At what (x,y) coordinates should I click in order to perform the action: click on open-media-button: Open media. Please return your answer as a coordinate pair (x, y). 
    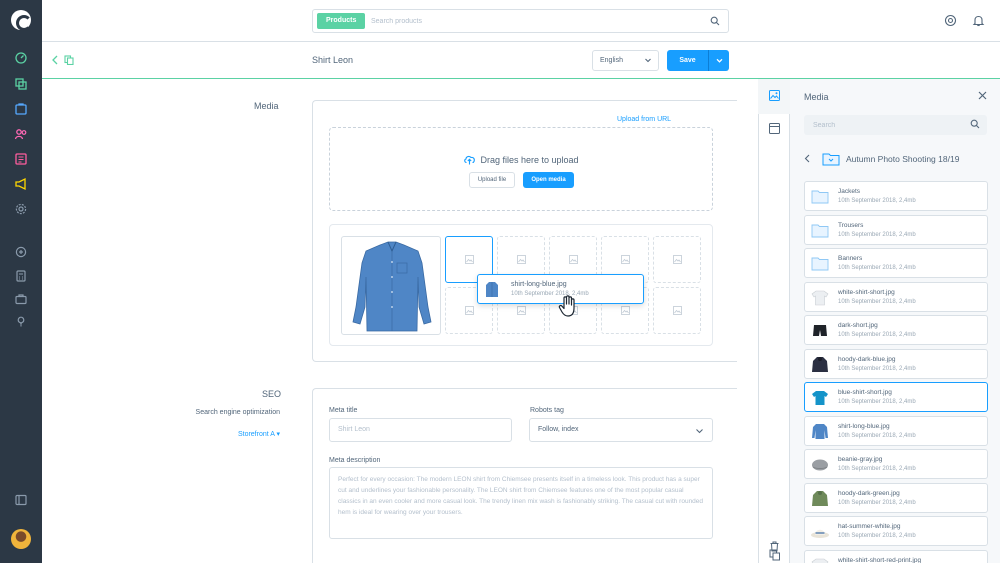
    Looking at the image, I should click on (548, 180).